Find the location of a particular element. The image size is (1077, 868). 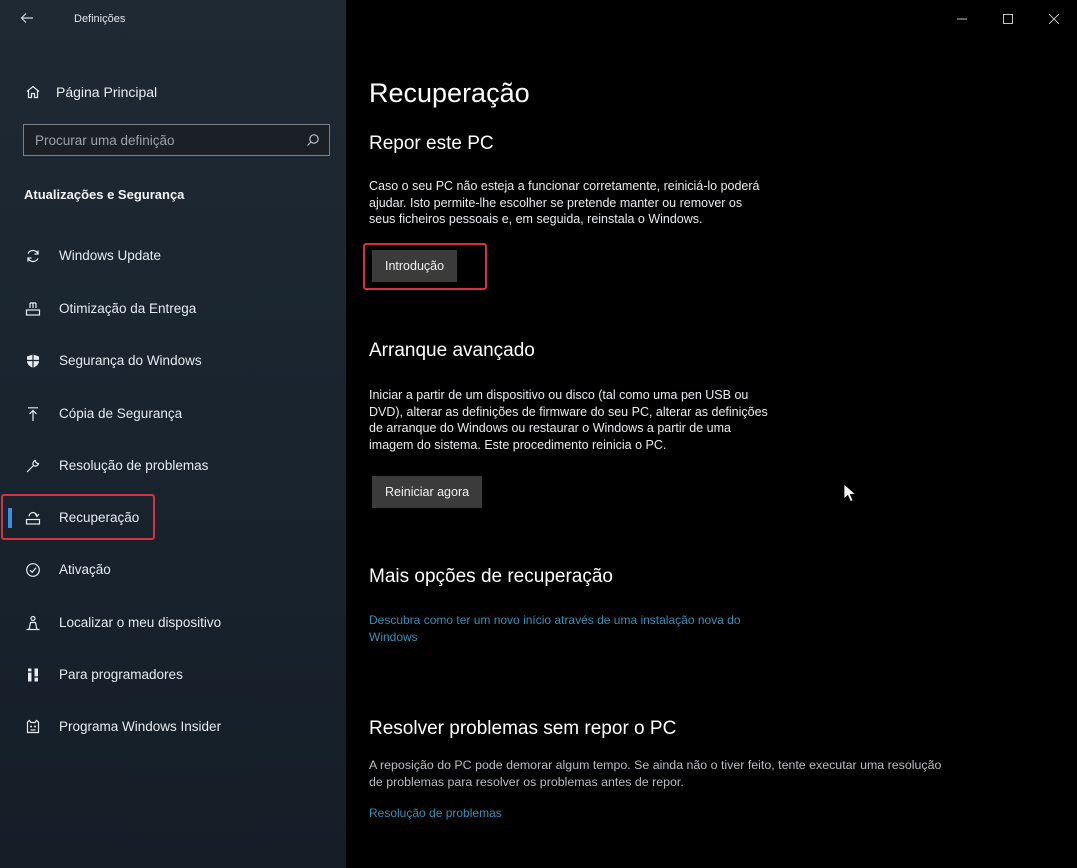

more-options-heading: Mais opções de recuperação is located at coordinates (491, 576).